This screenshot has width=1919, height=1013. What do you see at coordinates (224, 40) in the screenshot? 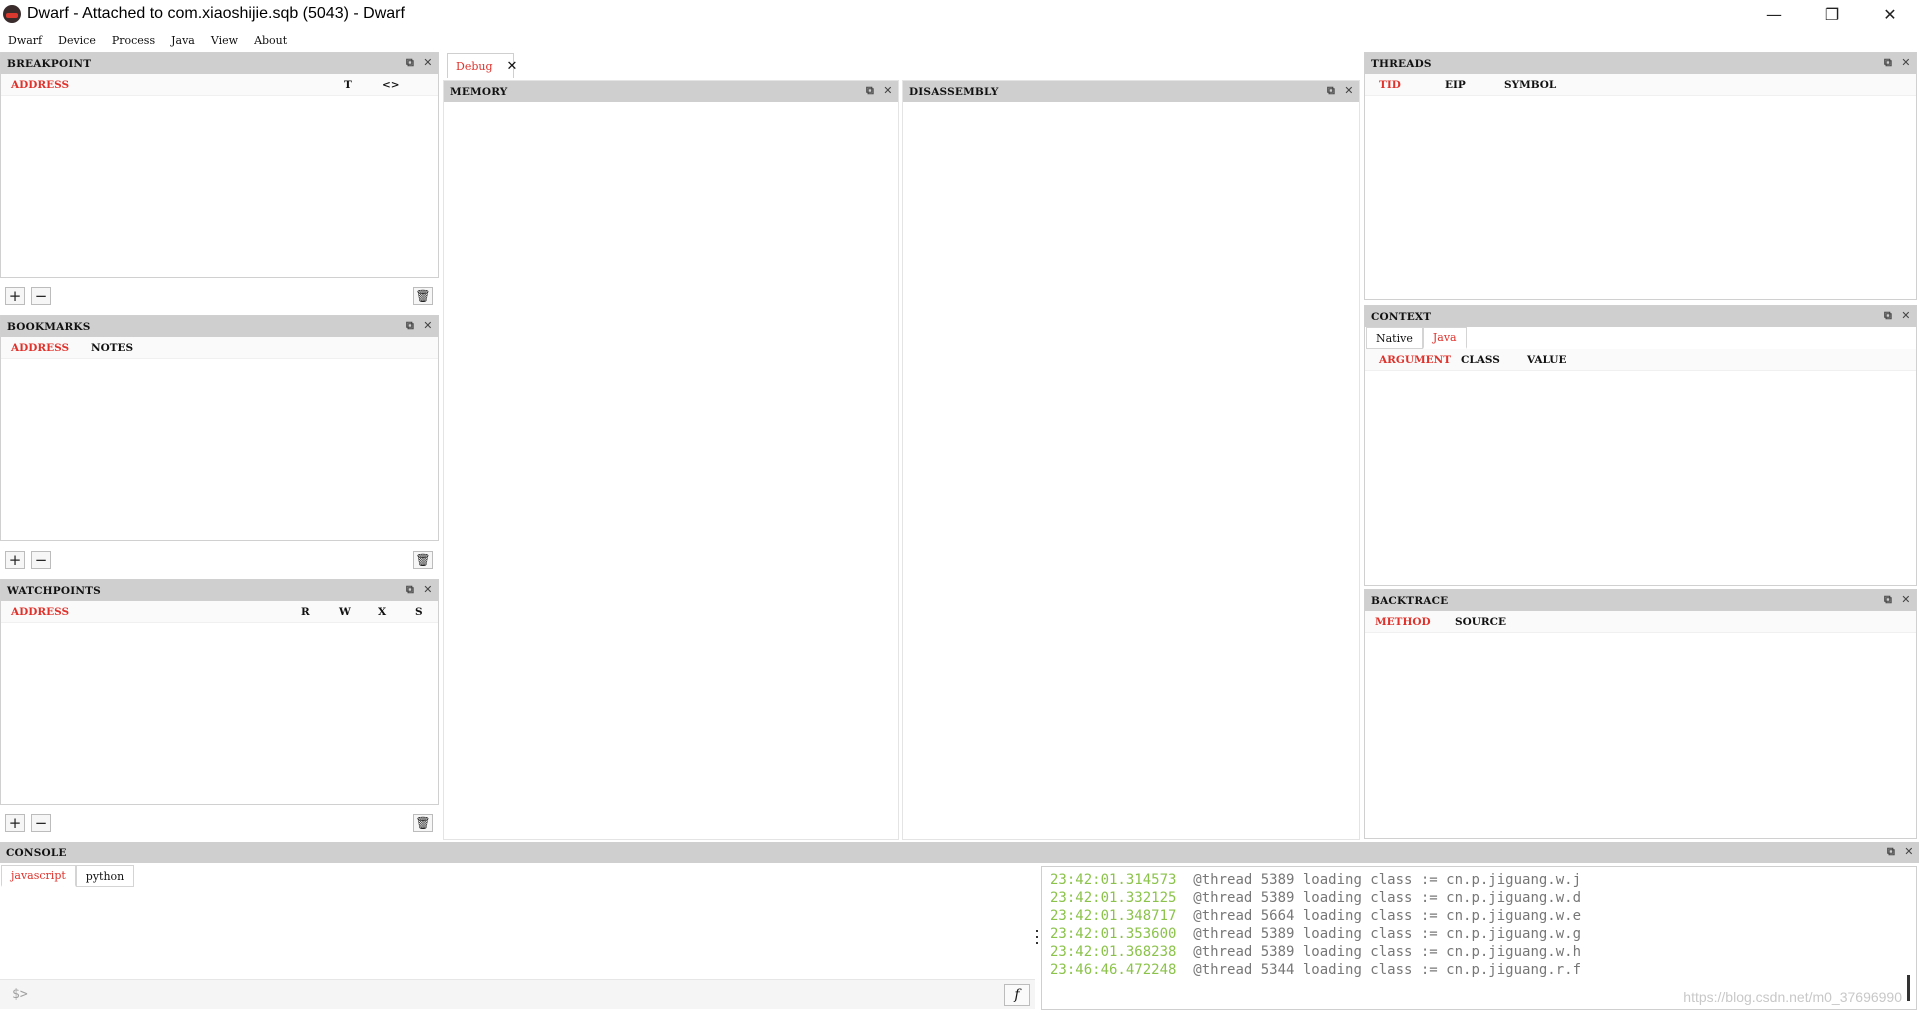
I see `menu-view: View` at bounding box center [224, 40].